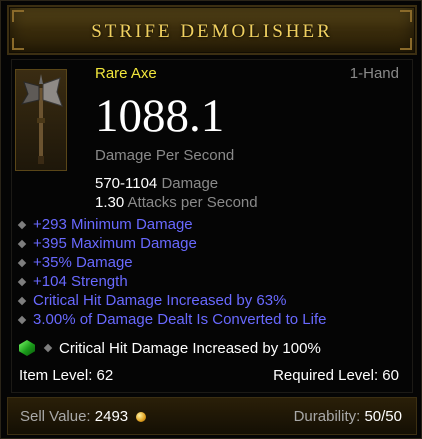  Describe the element at coordinates (336, 375) in the screenshot. I see `required-level: Required Level: 60` at that location.